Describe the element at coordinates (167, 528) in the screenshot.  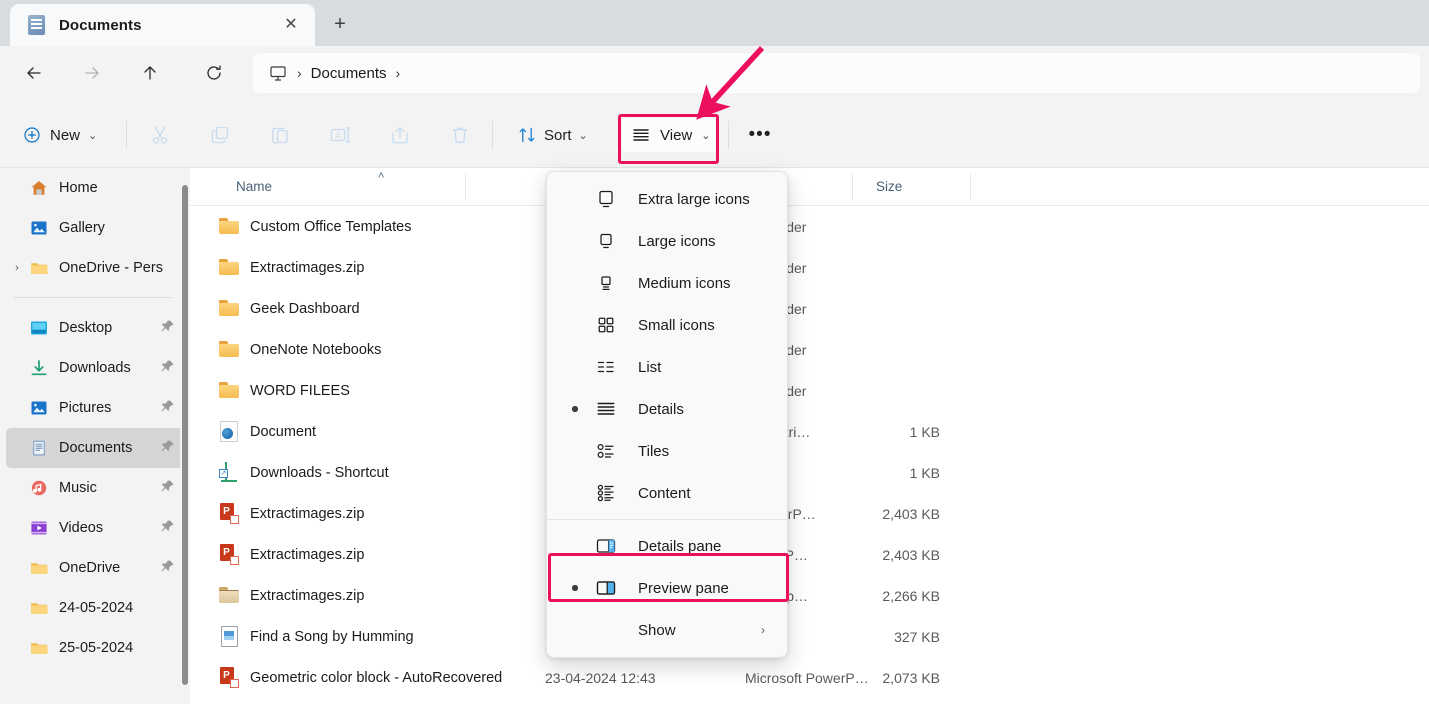
I see `pin-icon` at that location.